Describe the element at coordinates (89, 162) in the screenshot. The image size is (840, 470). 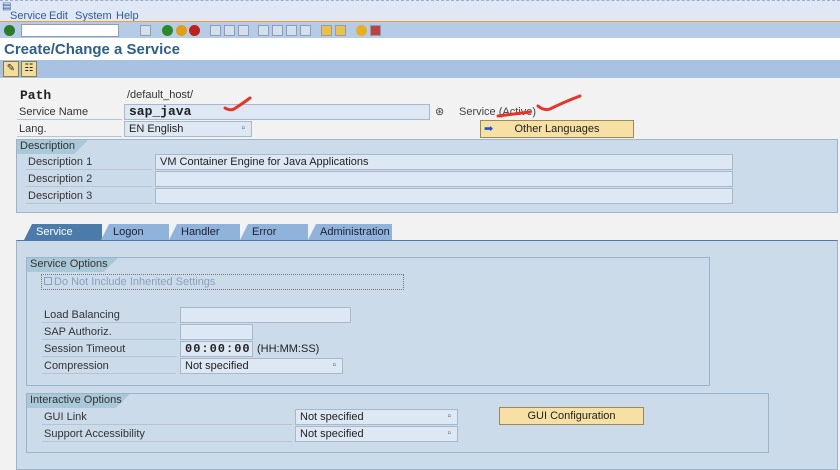
I see `description-1-label: Description 1` at that location.